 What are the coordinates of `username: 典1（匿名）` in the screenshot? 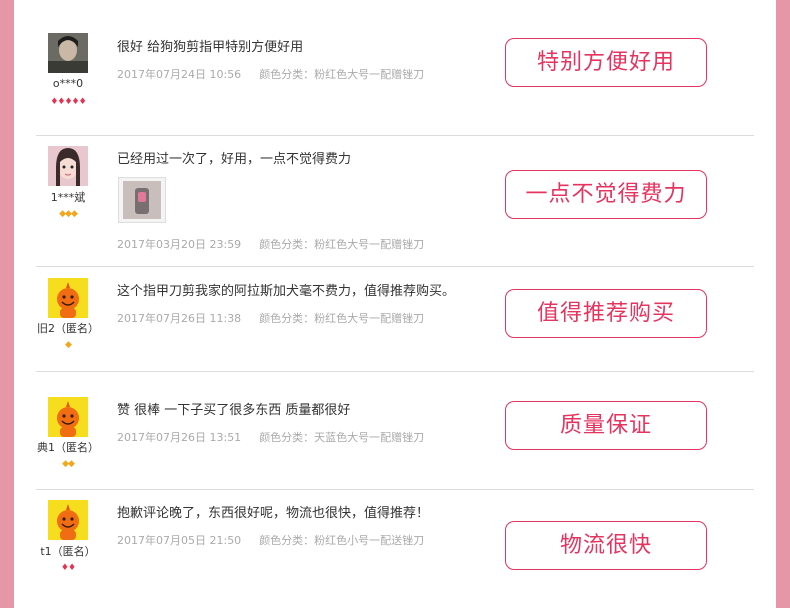 It's located at (68, 447).